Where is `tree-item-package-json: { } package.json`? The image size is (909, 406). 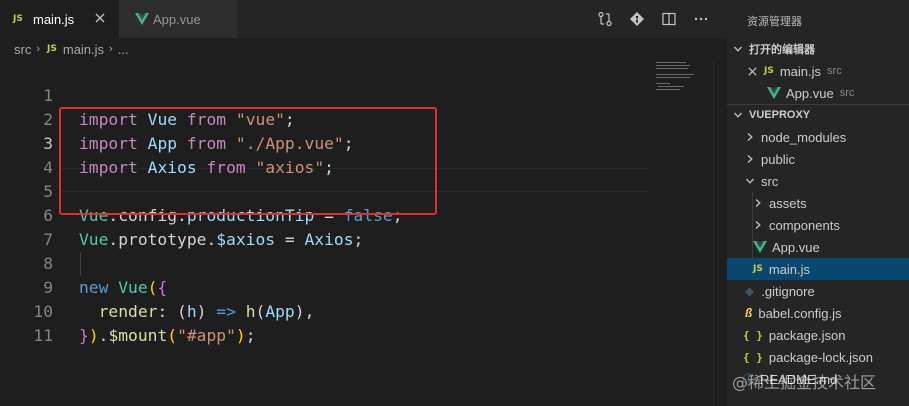
tree-item-package-json: { } package.json is located at coordinates (818, 335).